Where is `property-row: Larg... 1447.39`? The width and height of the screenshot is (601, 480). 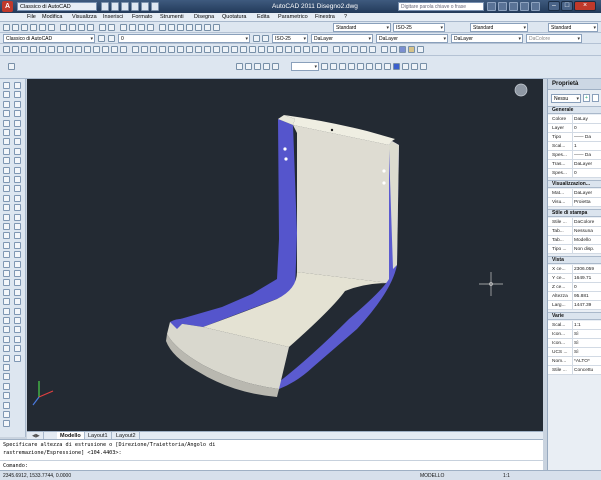
property-row: Larg... 1447.39 is located at coordinates (574, 305).